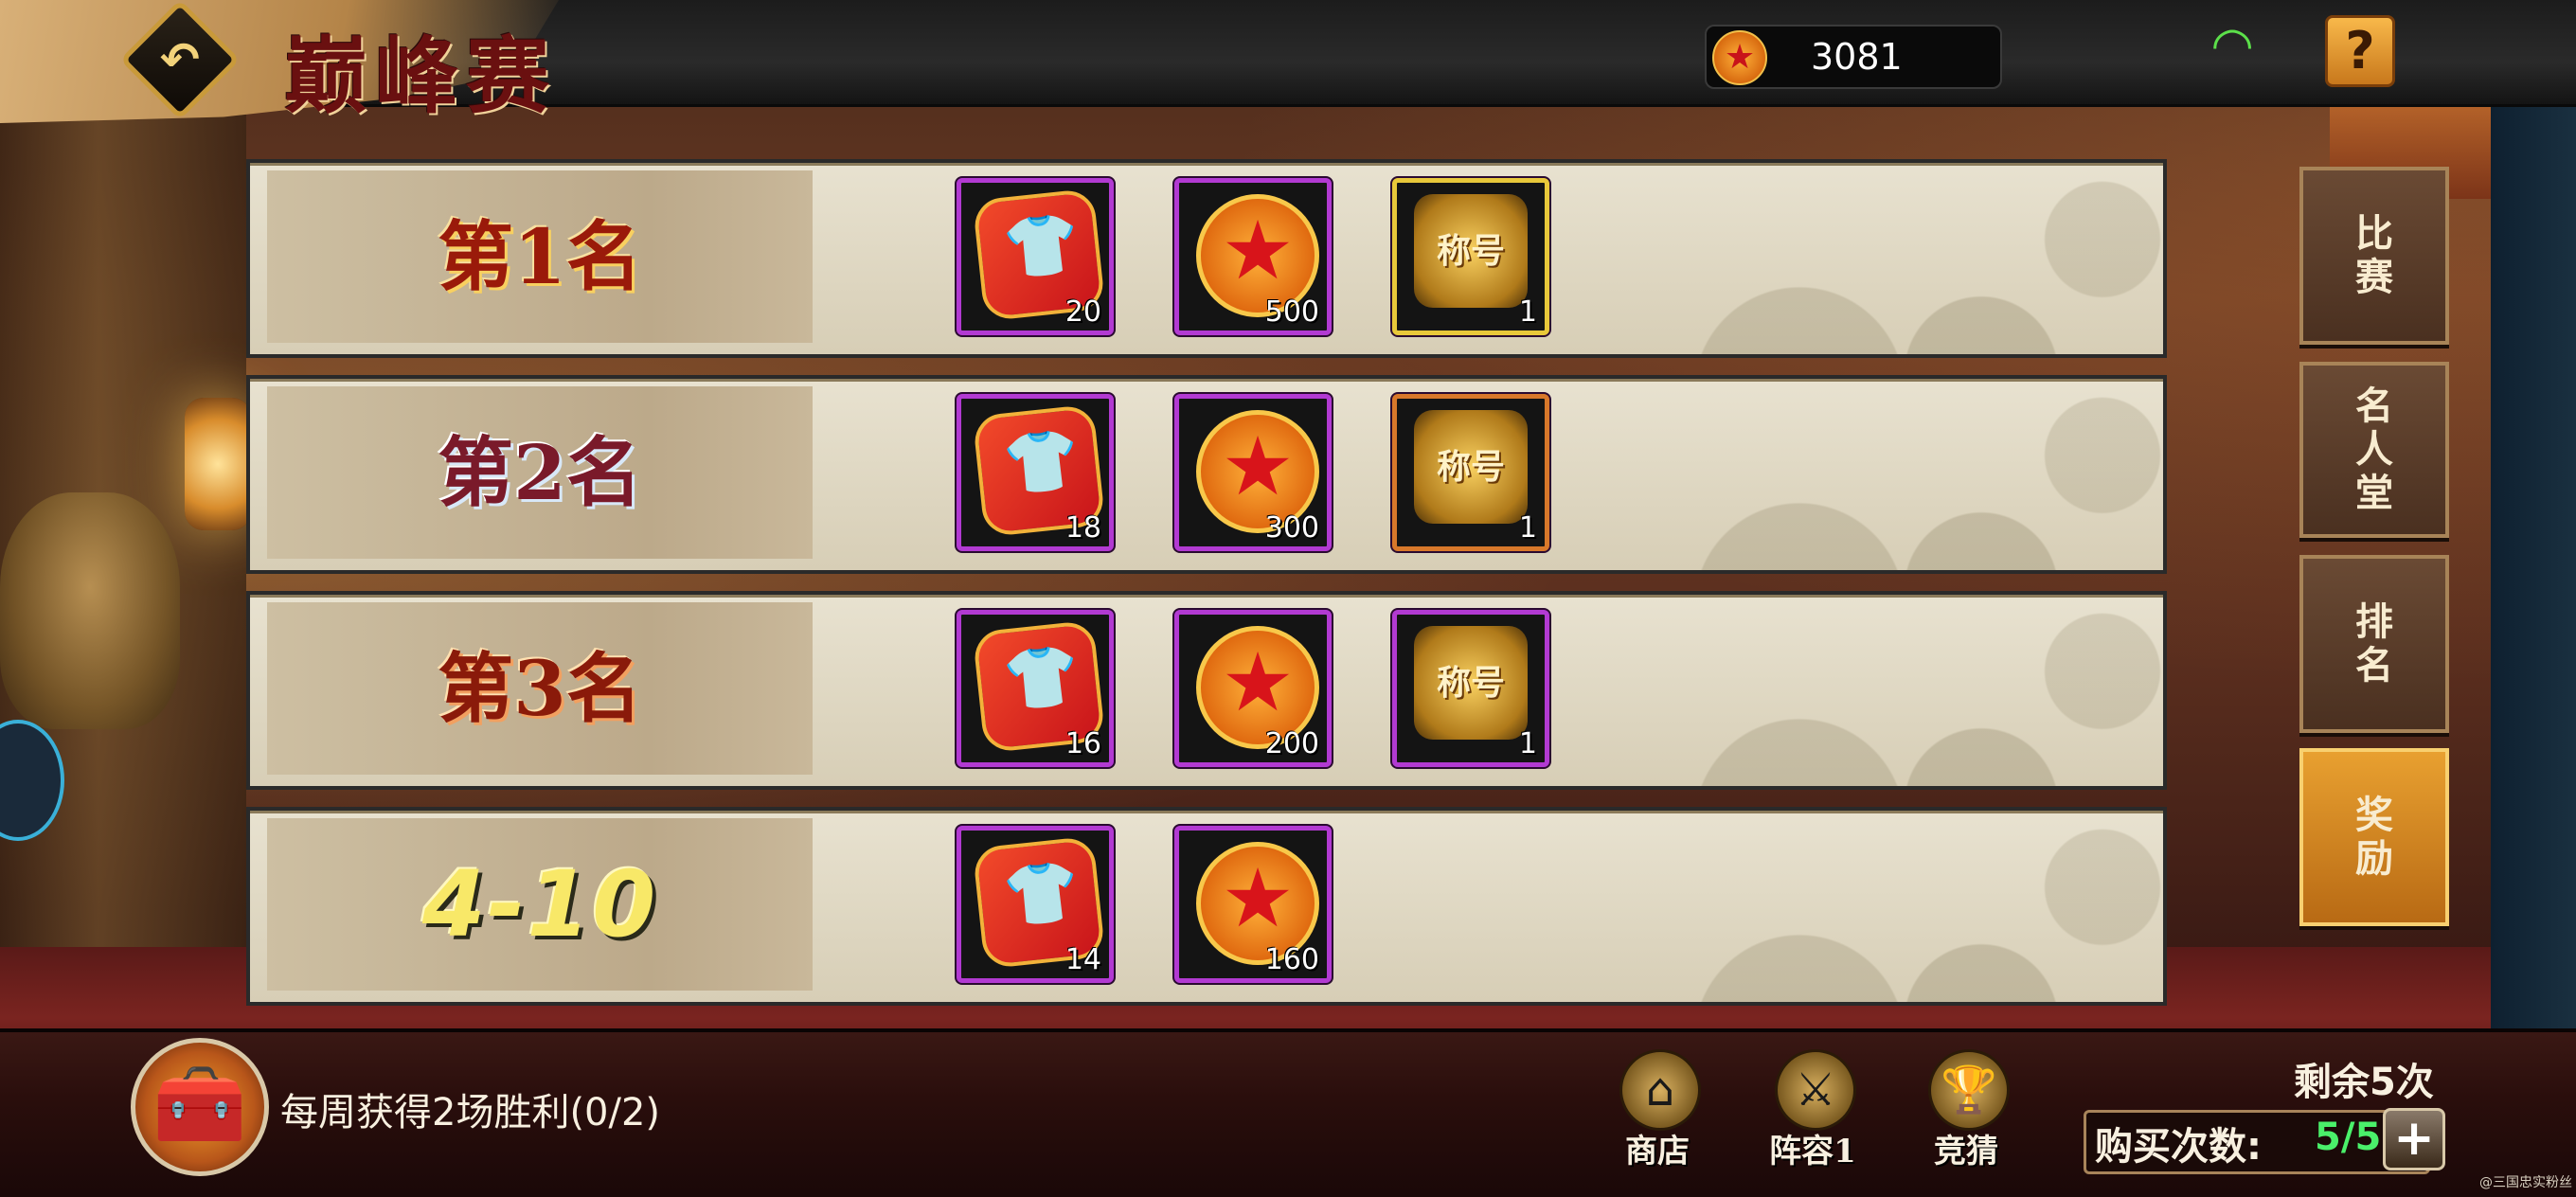 Image resolution: width=2576 pixels, height=1197 pixels. I want to click on urn-decoration, so click(90, 610).